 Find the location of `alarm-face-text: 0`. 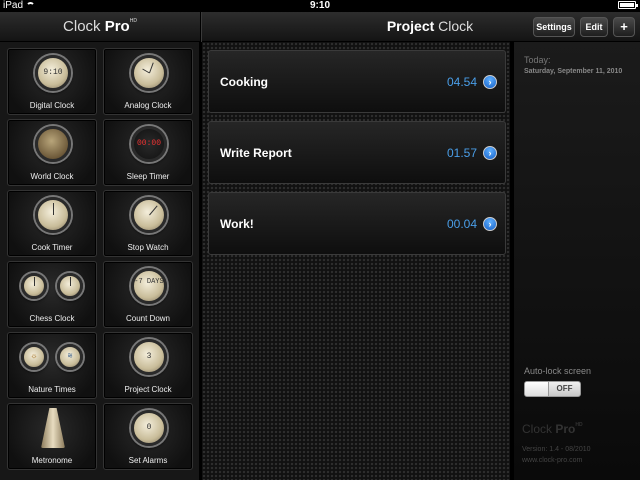

alarm-face-text: 0 is located at coordinates (149, 427).